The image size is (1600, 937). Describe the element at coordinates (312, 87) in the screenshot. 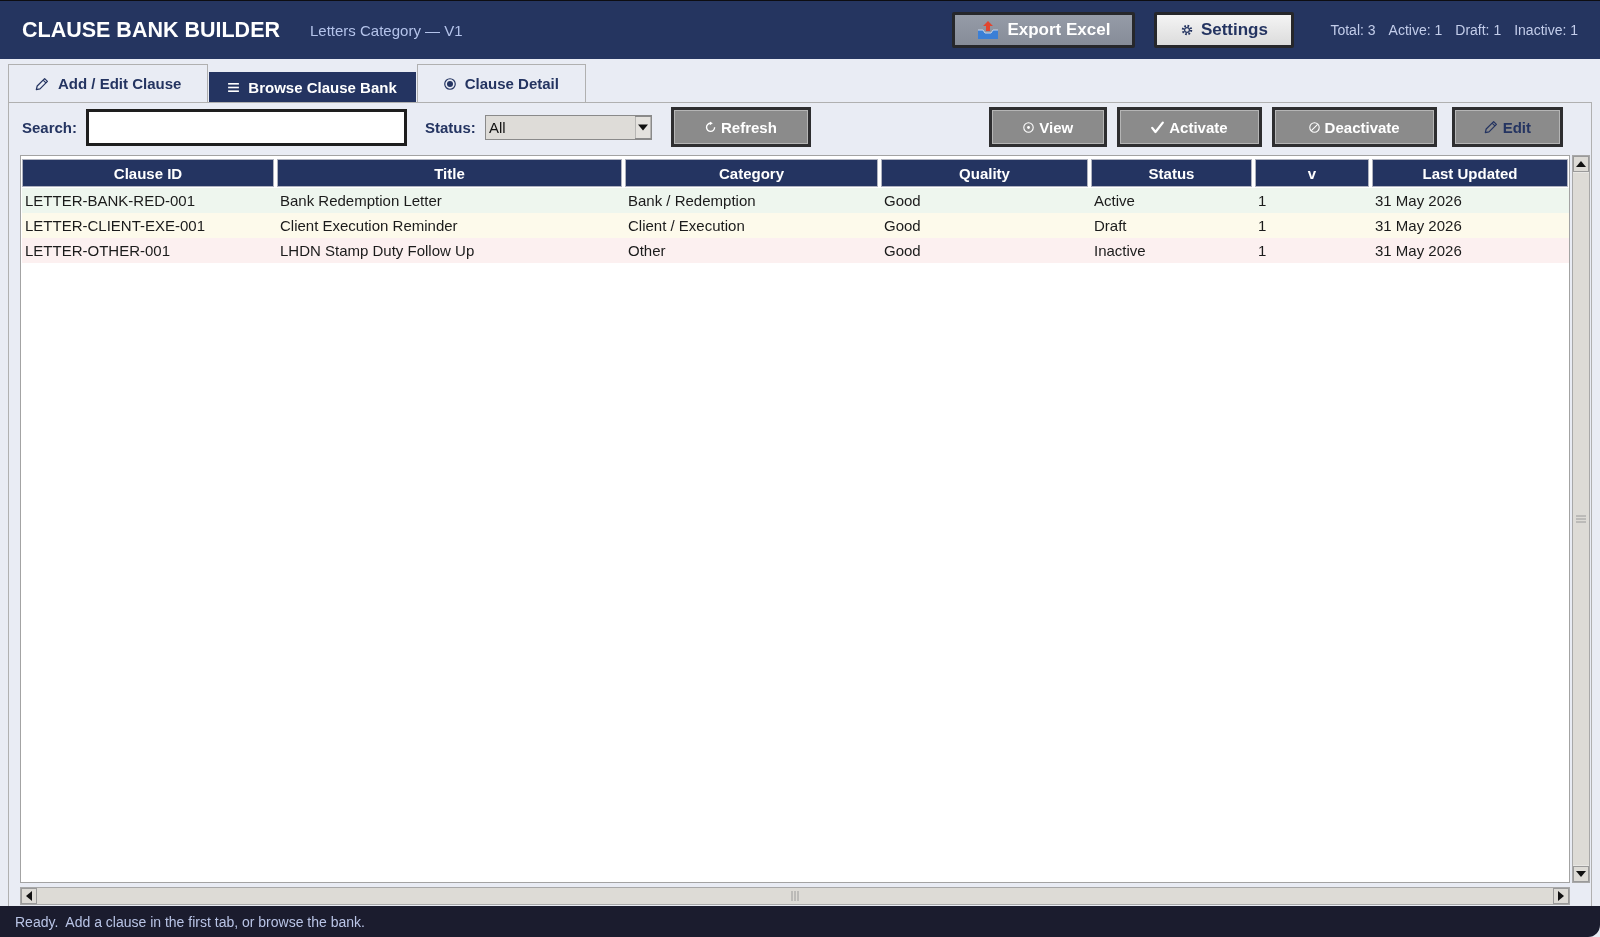

I see `tab: Browse Clause Bank` at that location.